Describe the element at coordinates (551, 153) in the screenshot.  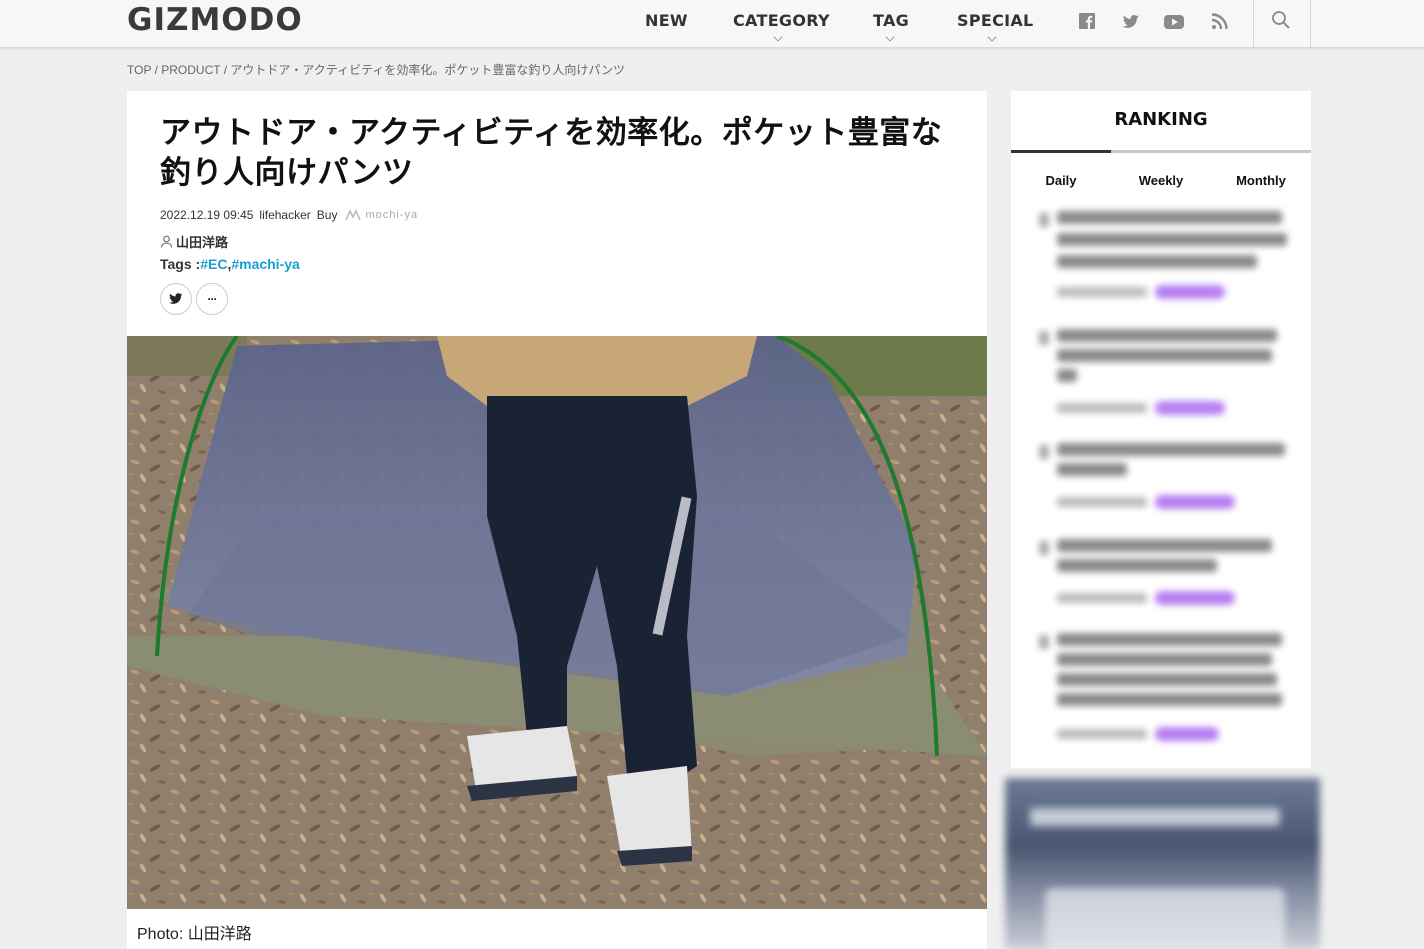
I see `page-title: アウトドア・アクティビティを効率化。ポケット豊富な釣り人向けパンツ` at that location.